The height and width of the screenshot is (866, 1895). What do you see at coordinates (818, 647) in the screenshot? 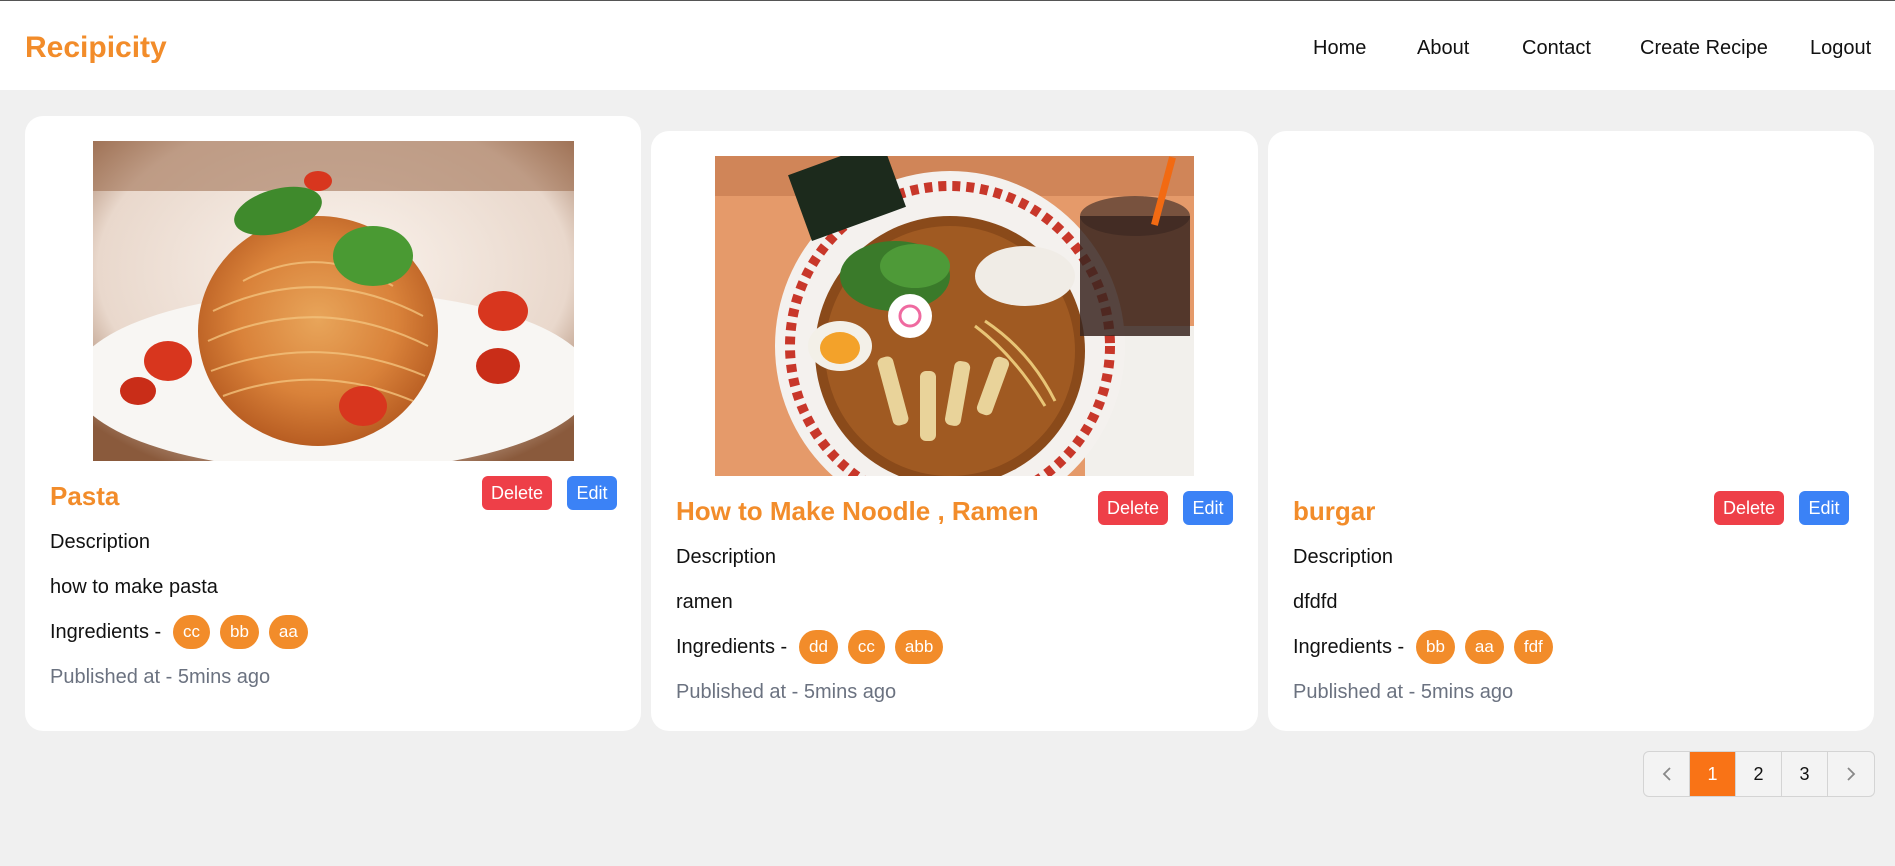
I see `ingredient-chip: dd` at bounding box center [818, 647].